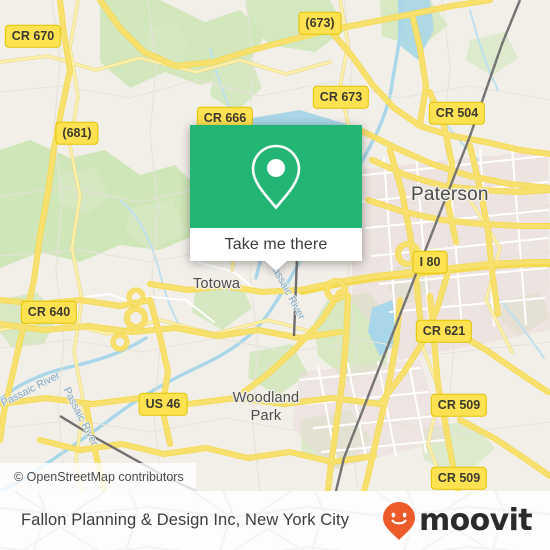  What do you see at coordinates (459, 478) in the screenshot?
I see `route-shield-cr-509-b: CR 509` at bounding box center [459, 478].